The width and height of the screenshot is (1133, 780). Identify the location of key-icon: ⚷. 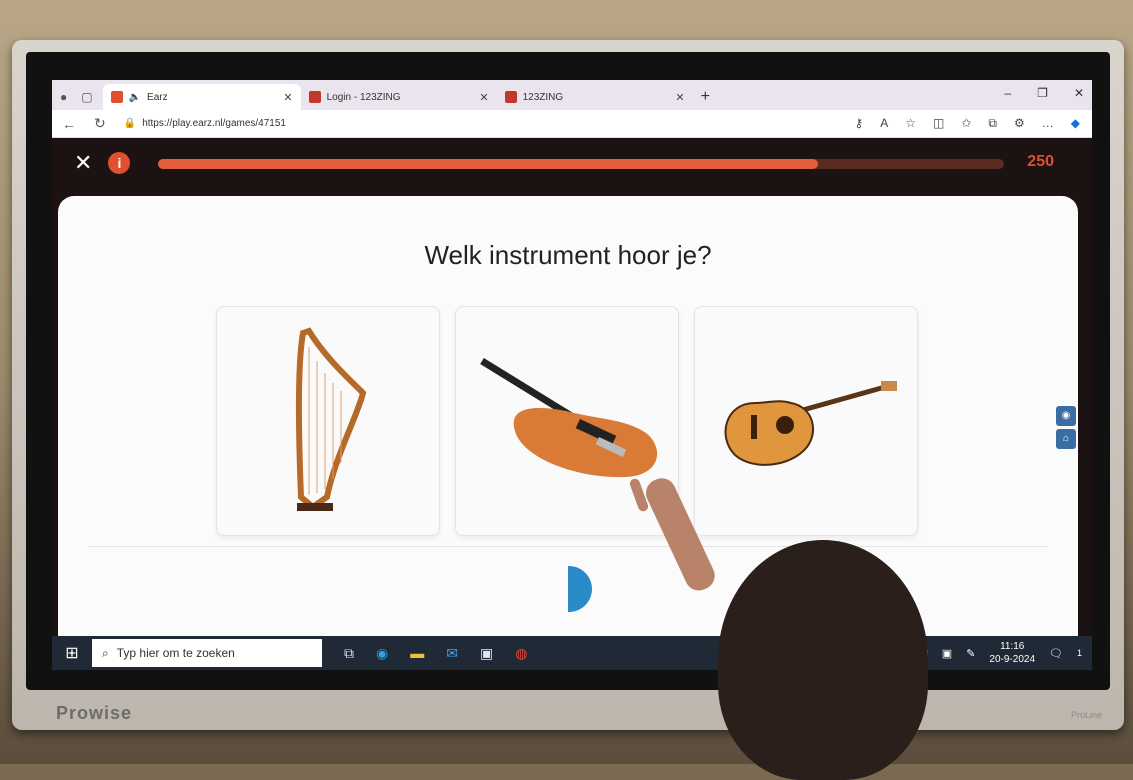
(858, 123).